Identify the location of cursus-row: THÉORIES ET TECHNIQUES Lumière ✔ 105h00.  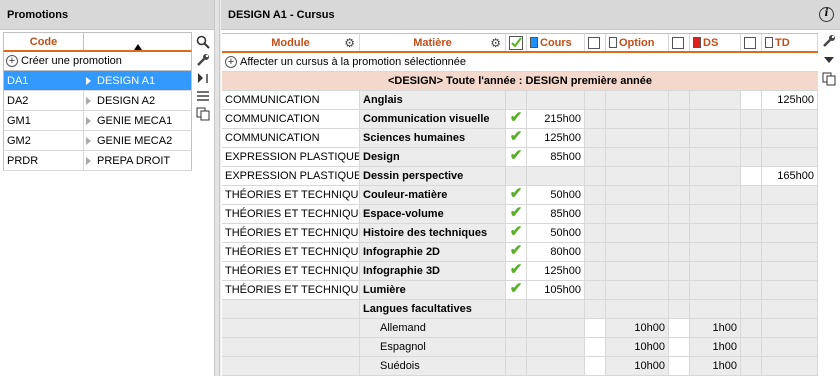
(520, 290).